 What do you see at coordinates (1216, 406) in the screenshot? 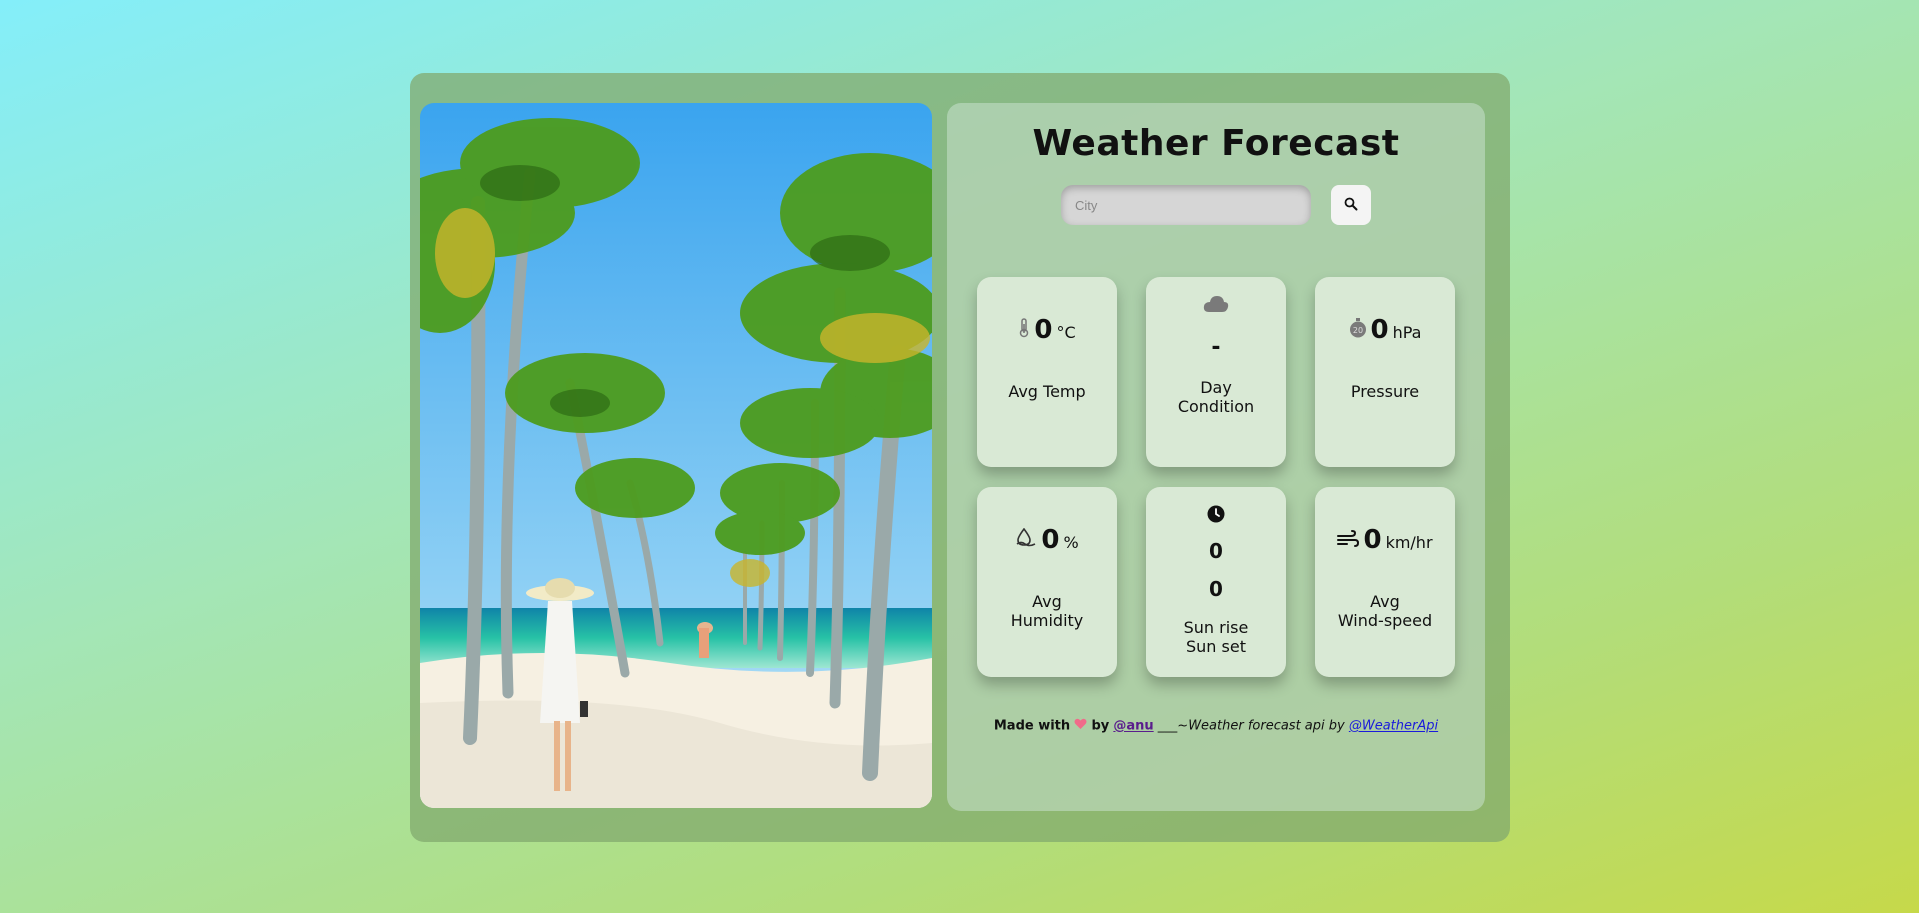
I see `day-condition-label-line2: Condition` at bounding box center [1216, 406].